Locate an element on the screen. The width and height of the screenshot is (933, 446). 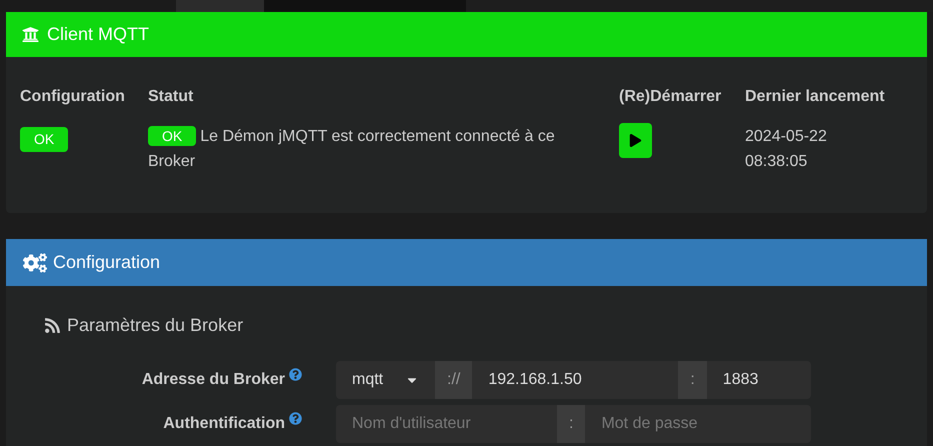
column-header: (Re)Démarrer is located at coordinates (670, 97).